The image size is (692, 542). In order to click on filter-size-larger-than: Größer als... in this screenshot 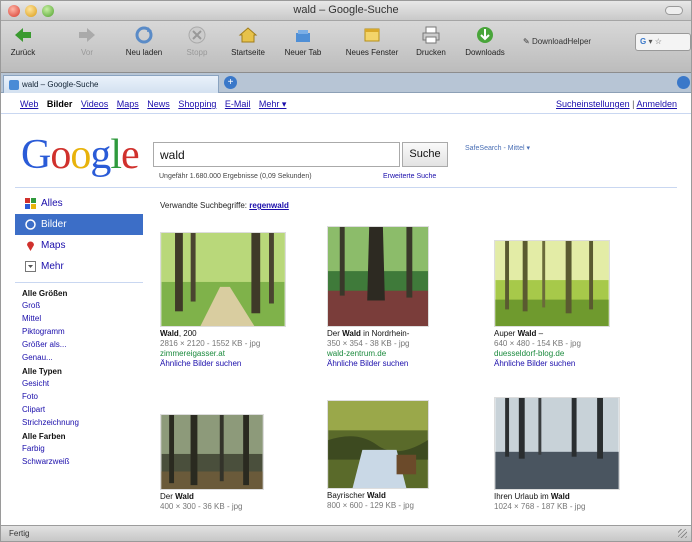, I will do `click(82, 344)`.